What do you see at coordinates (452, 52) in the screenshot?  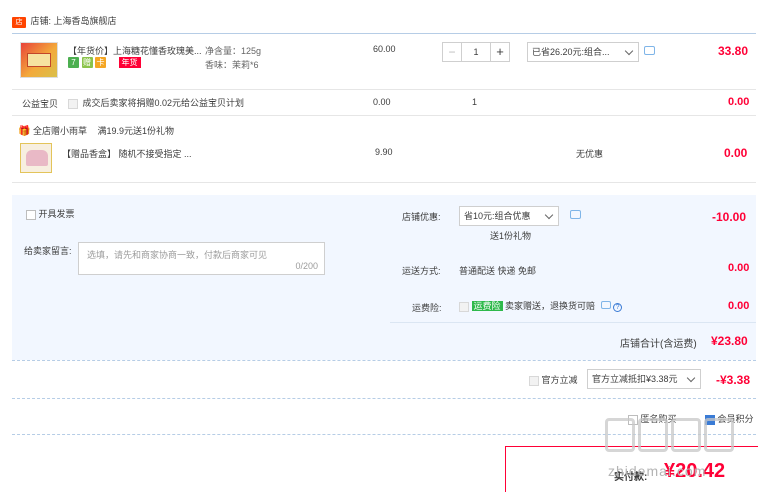 I see `decrease-button: −` at bounding box center [452, 52].